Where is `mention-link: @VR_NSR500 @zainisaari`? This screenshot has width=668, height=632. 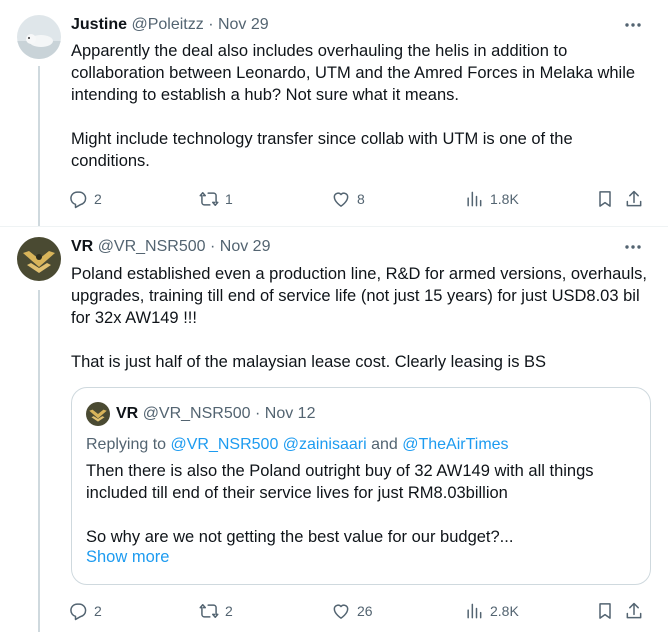 mention-link: @VR_NSR500 @zainisaari is located at coordinates (269, 444).